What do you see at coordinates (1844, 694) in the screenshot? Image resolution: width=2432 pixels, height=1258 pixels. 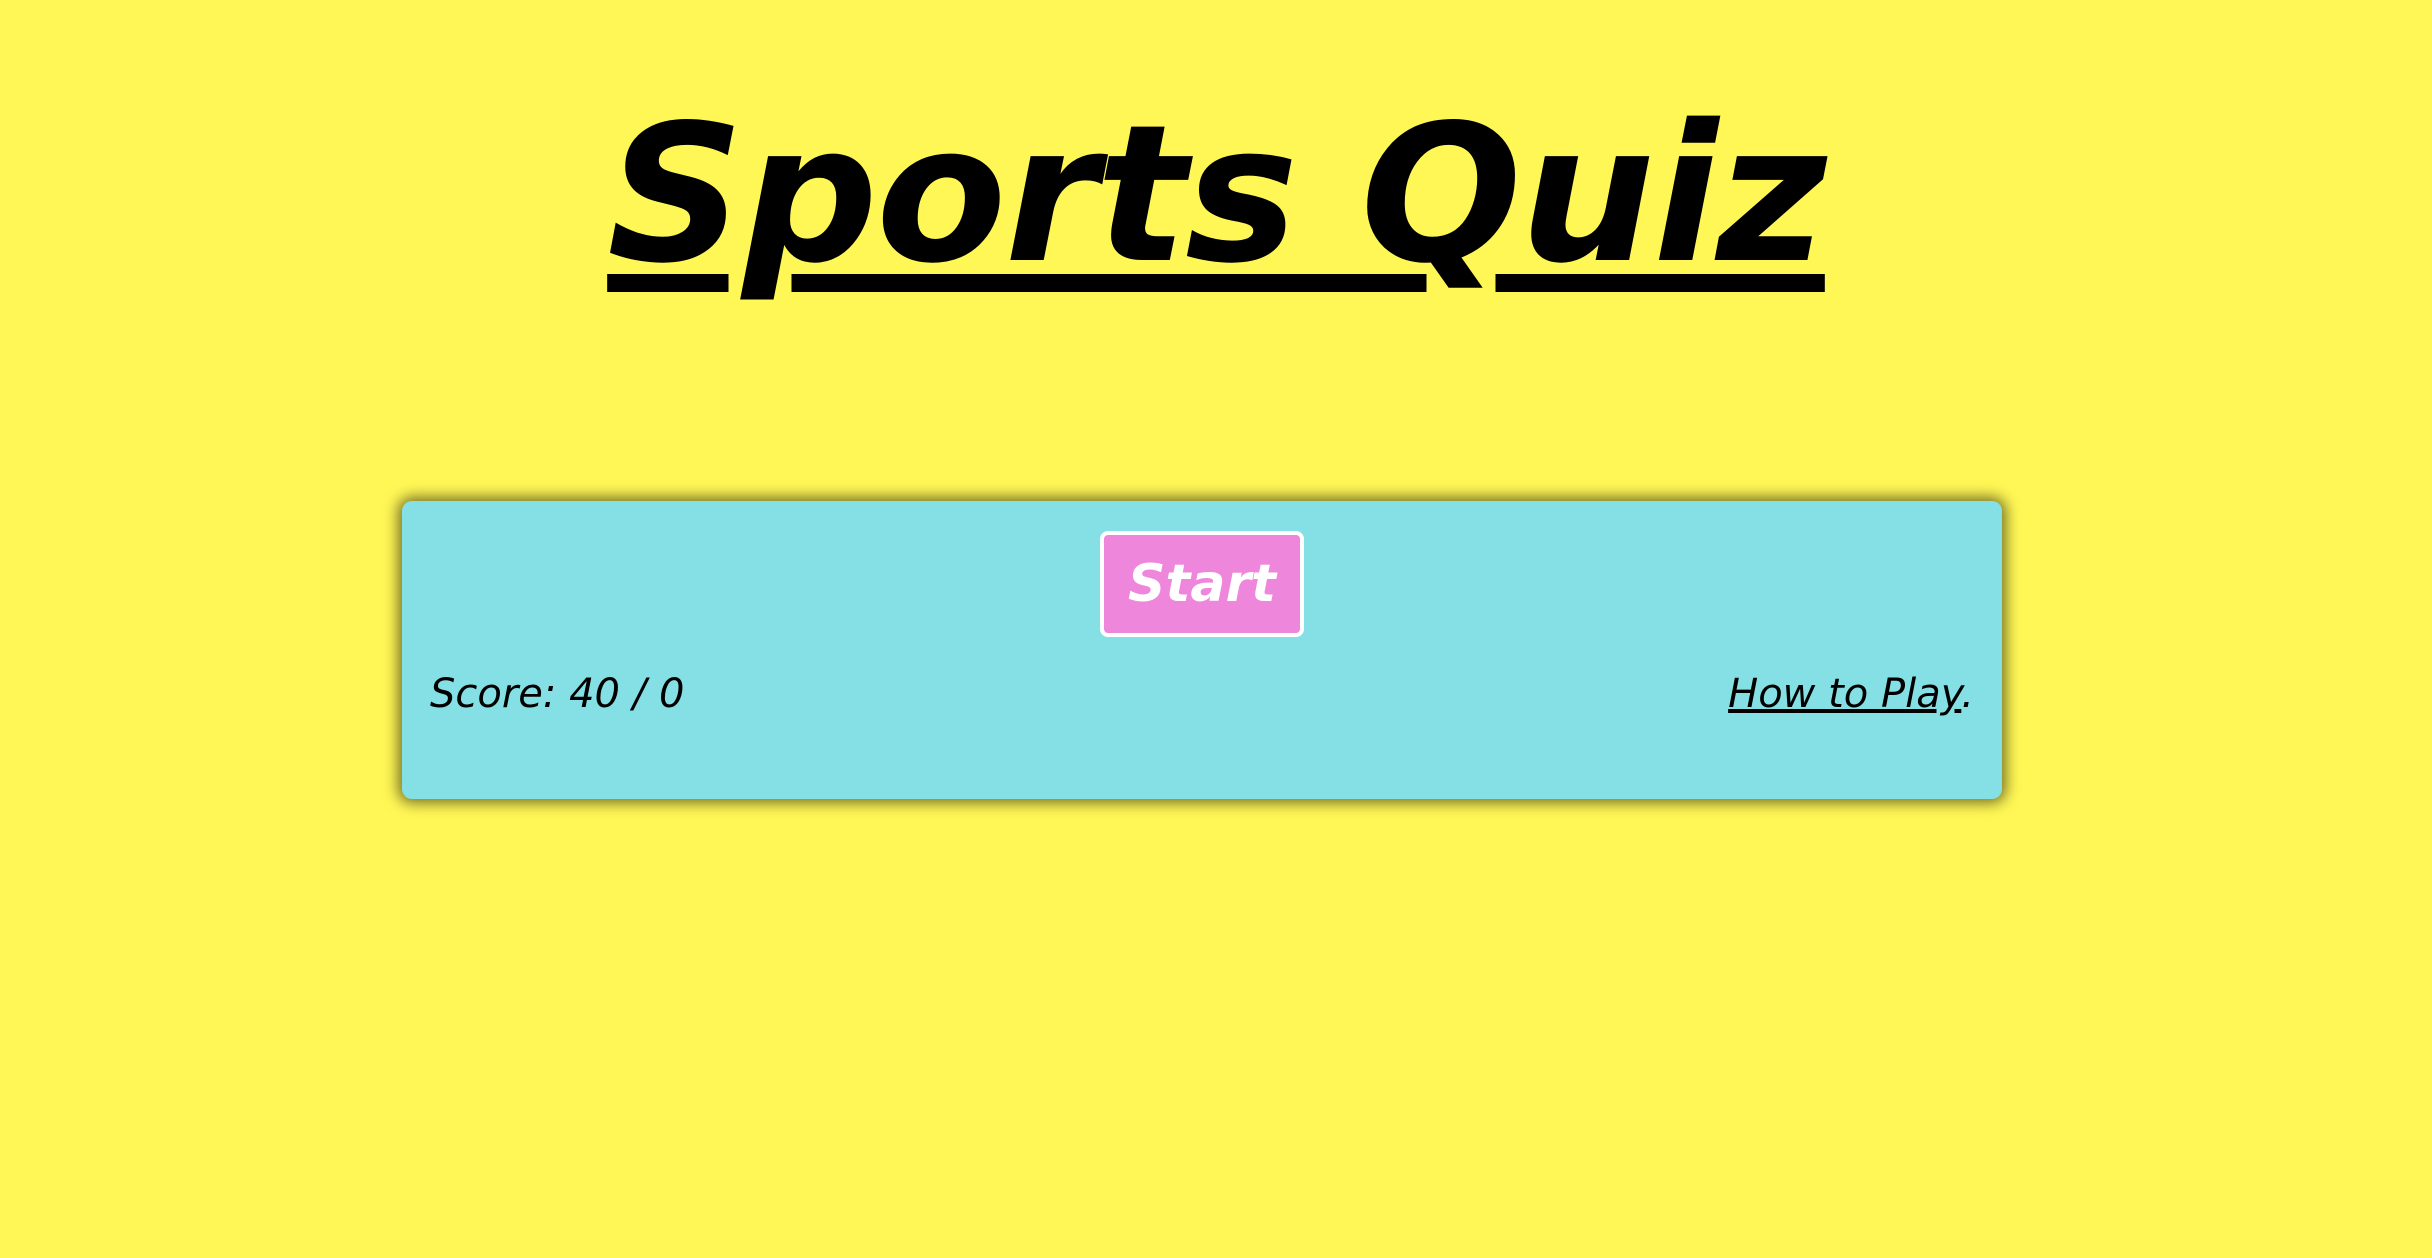 I see `how-to-play-link: How to Play` at bounding box center [1844, 694].